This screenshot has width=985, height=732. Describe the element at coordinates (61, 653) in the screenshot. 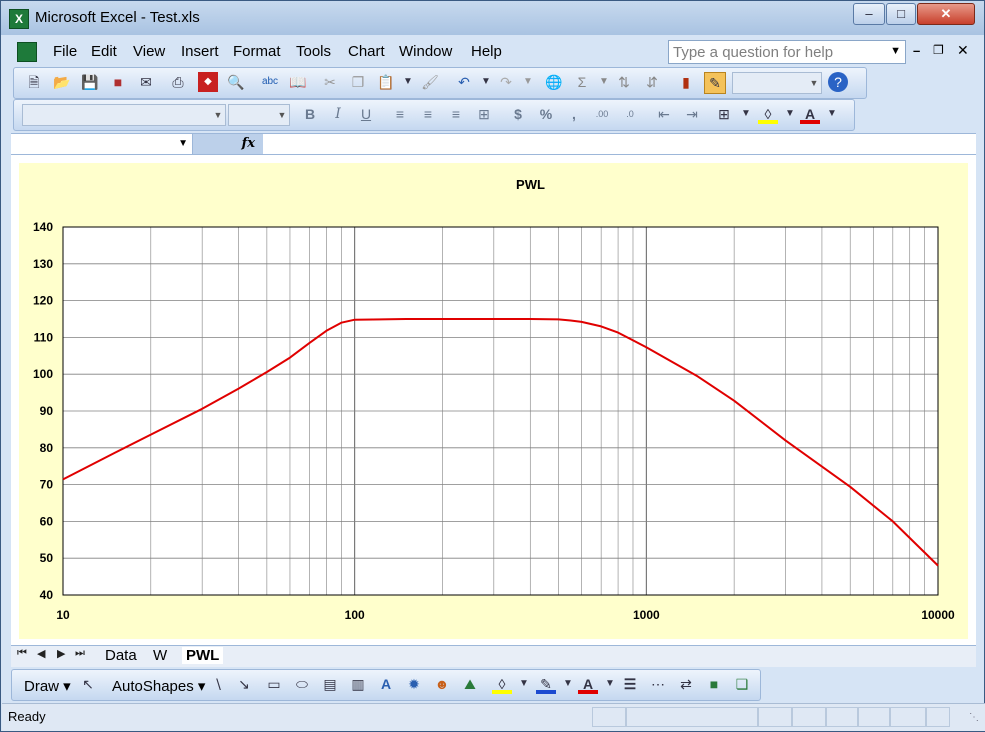

I see `next-sheet-icon: ▶` at that location.